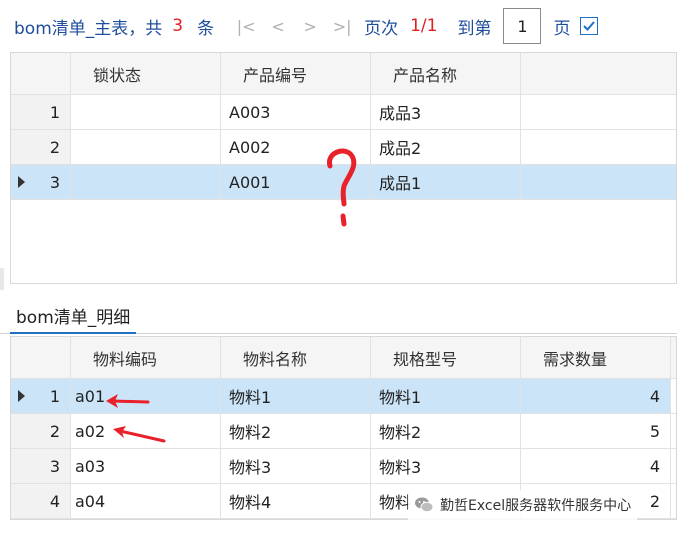  I want to click on detail-tab-strip: bom清单_明细, so click(338, 312).